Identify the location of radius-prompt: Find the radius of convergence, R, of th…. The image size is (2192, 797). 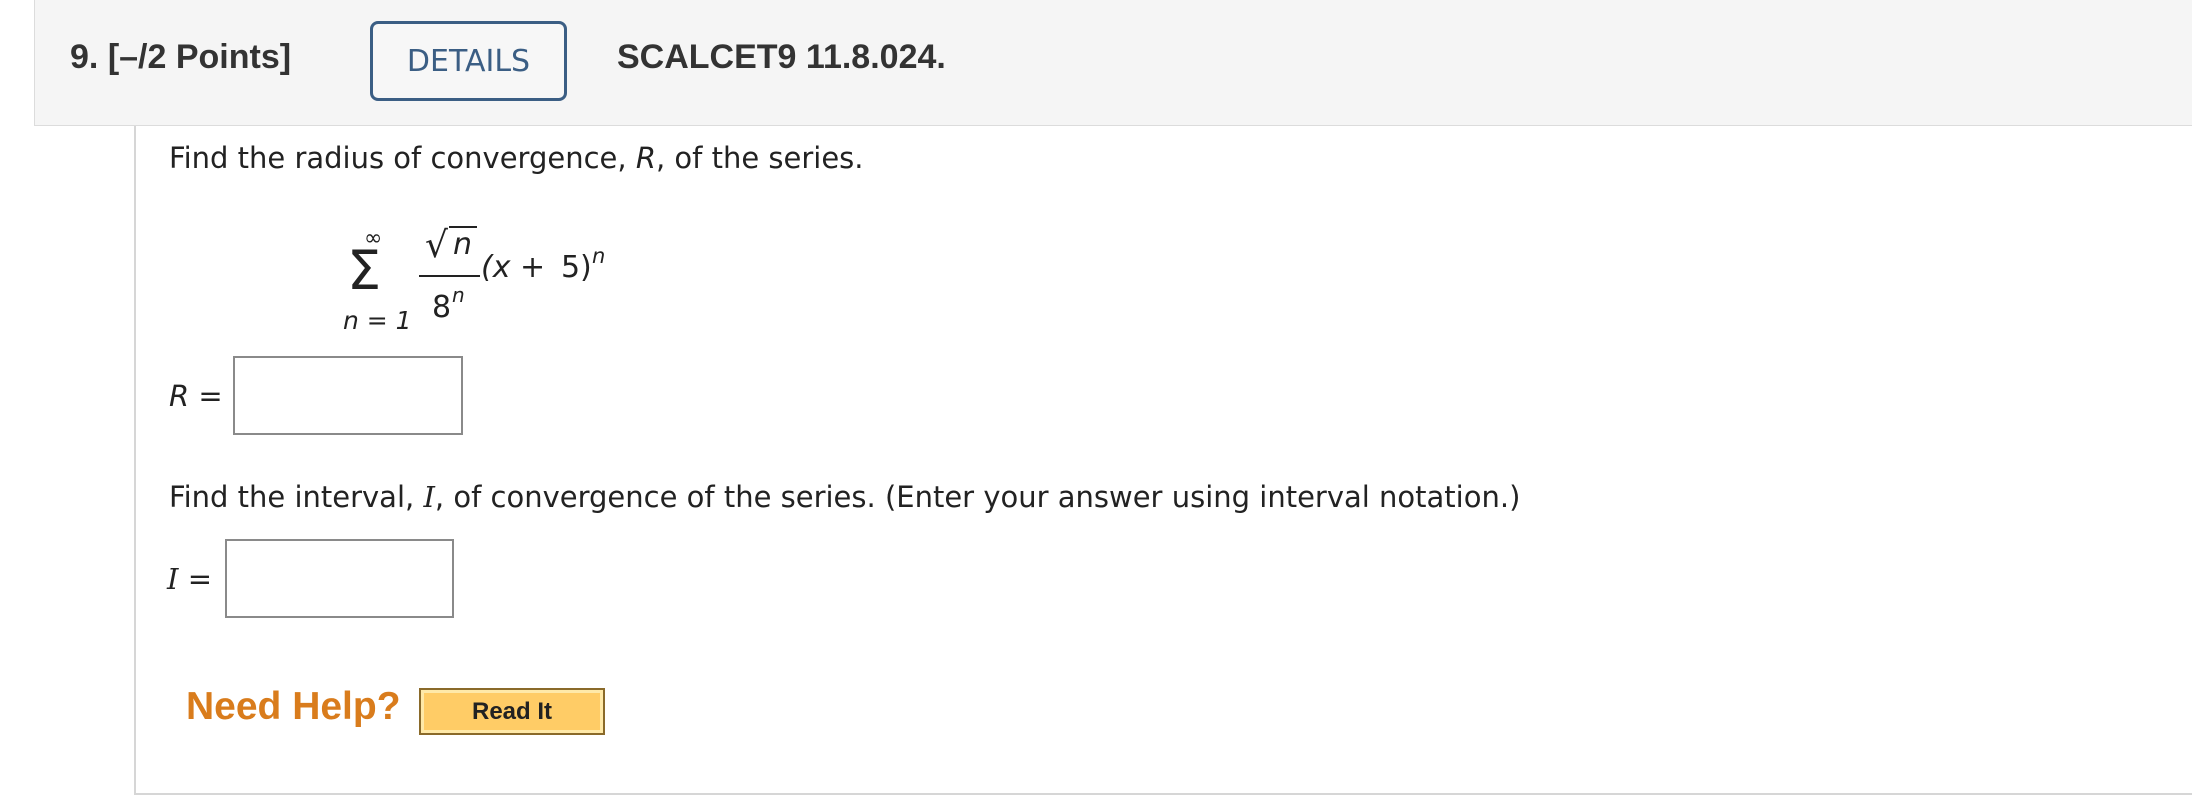
(516, 158).